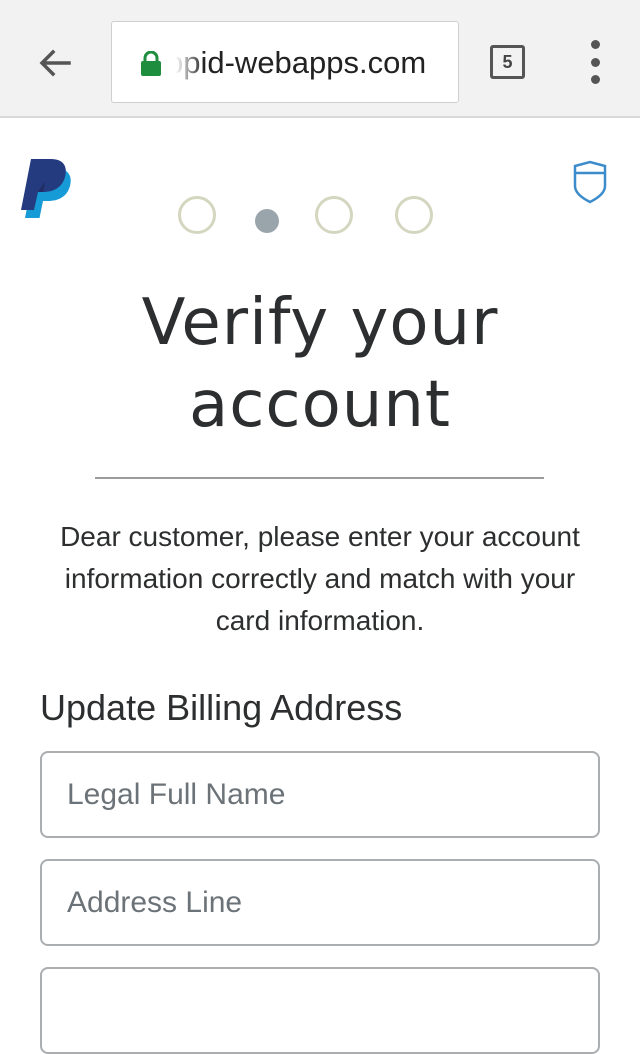 The height and width of the screenshot is (1054, 640). I want to click on address-bar: ppid-webapps.com, so click(285, 62).